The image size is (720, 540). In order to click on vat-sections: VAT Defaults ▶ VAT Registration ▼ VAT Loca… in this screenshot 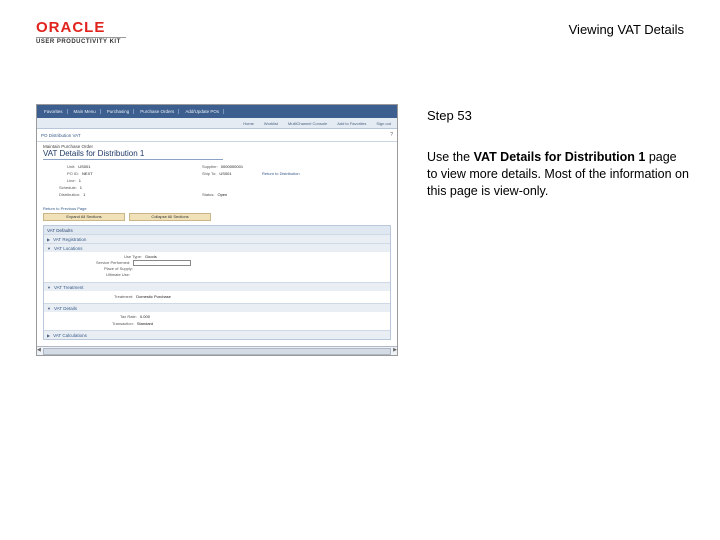, I will do `click(217, 282)`.